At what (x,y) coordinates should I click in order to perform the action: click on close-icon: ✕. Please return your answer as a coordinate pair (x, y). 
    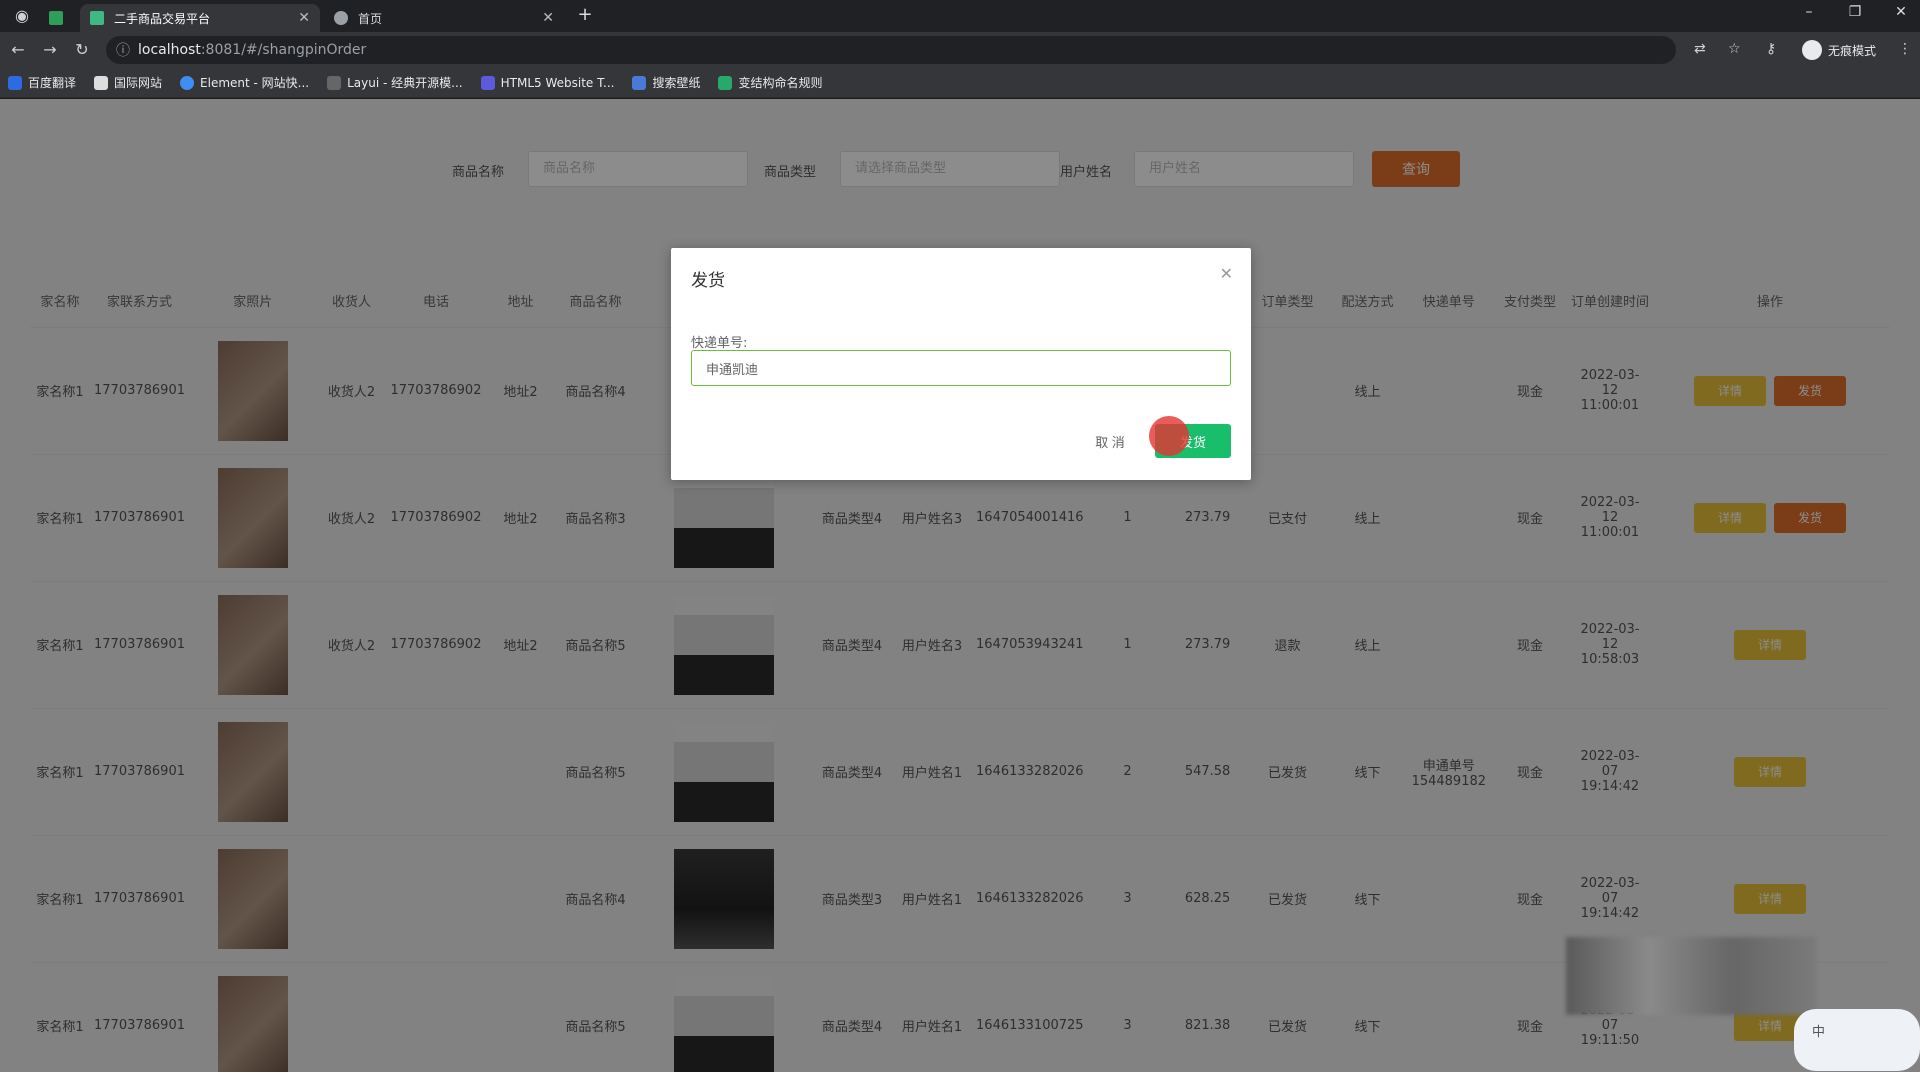
    Looking at the image, I should click on (1226, 273).